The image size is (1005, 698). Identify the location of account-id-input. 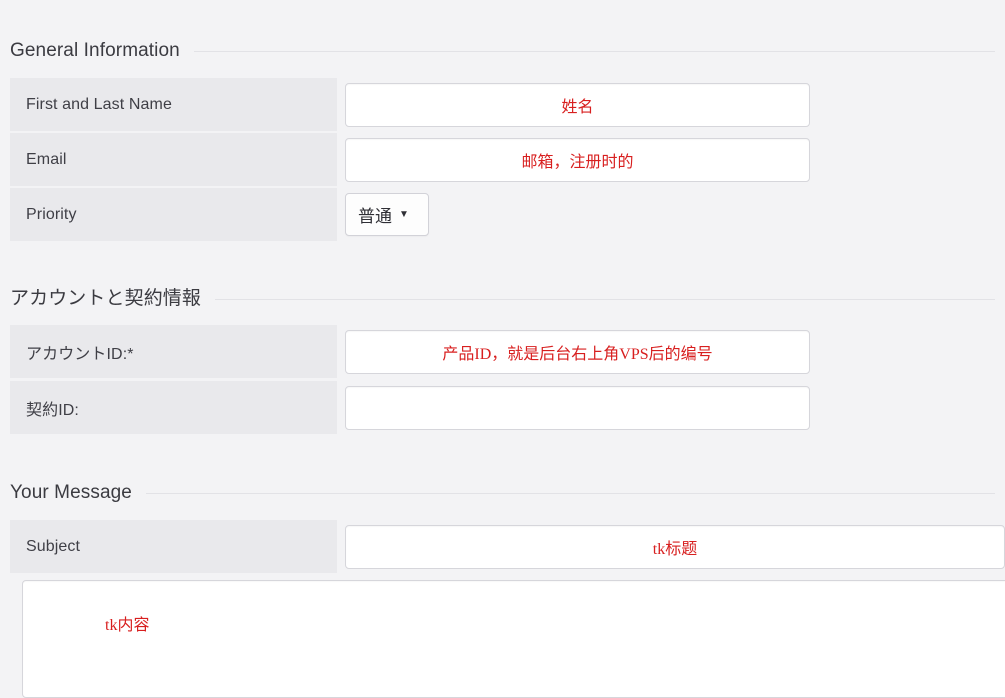
(577, 351).